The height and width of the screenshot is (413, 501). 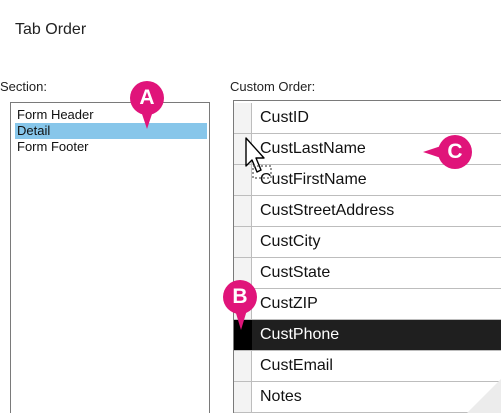 I want to click on row-field-name: CustStreetAddress, so click(x=327, y=210).